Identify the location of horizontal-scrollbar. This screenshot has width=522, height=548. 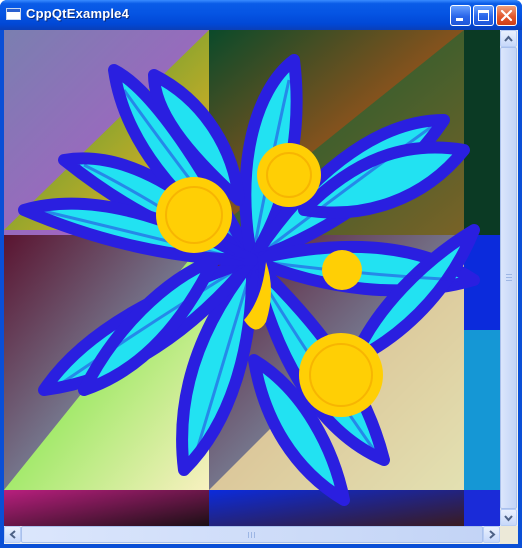
(252, 535).